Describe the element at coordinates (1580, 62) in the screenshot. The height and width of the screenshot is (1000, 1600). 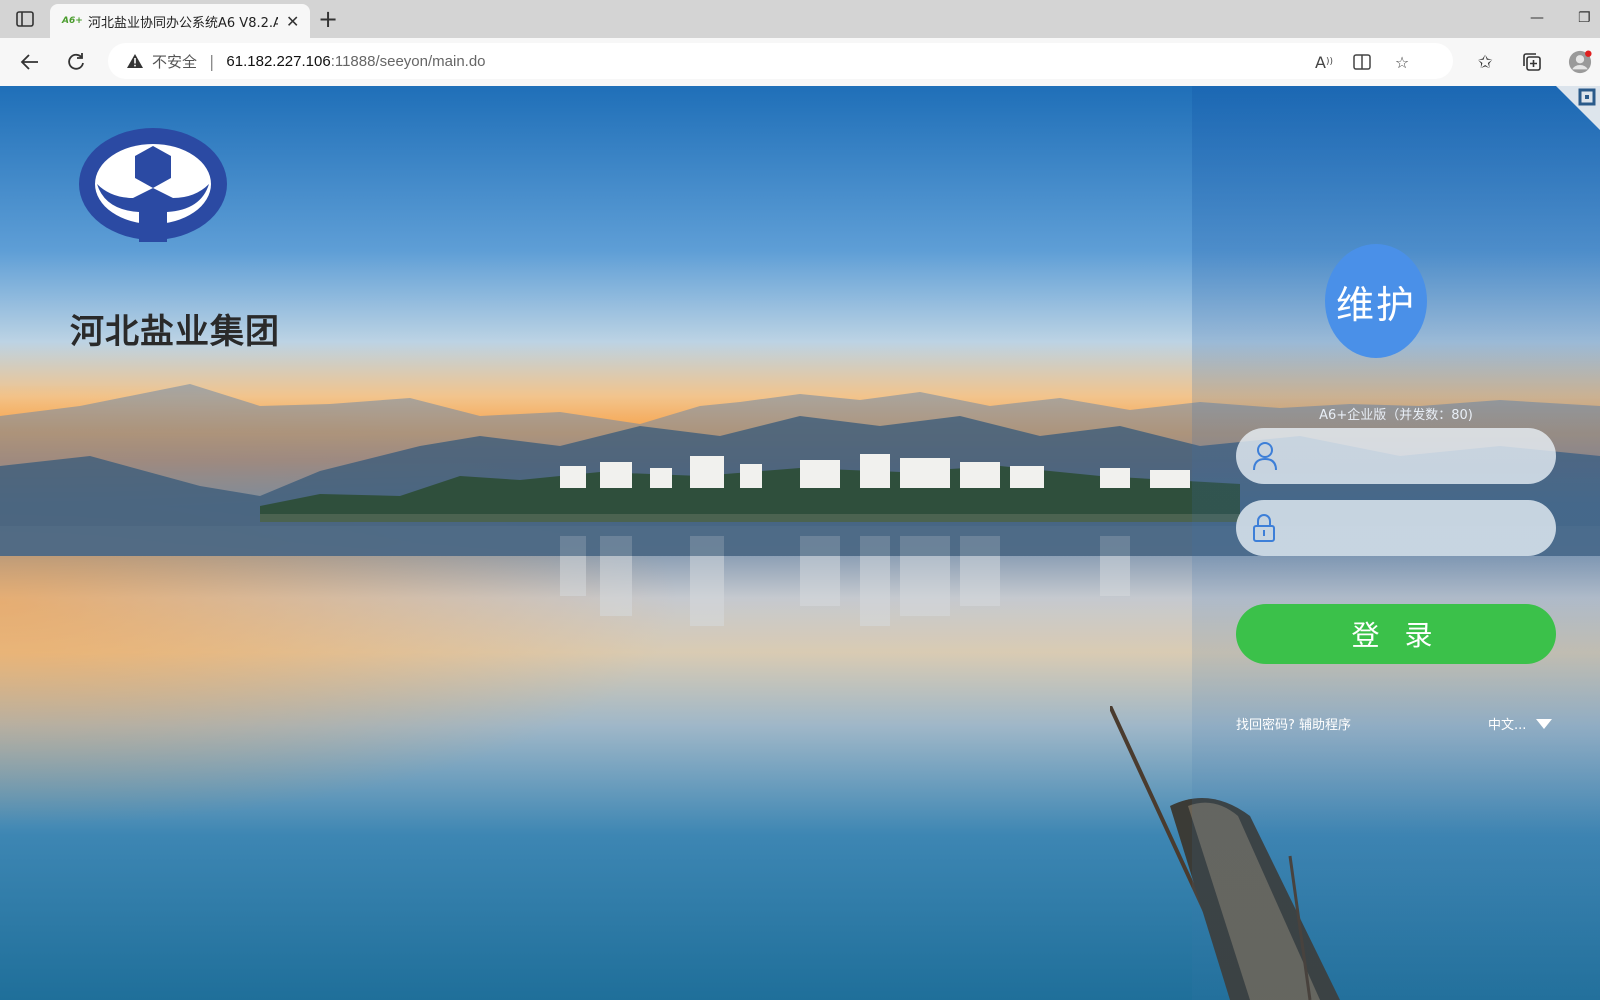
I see `profile-icon` at that location.